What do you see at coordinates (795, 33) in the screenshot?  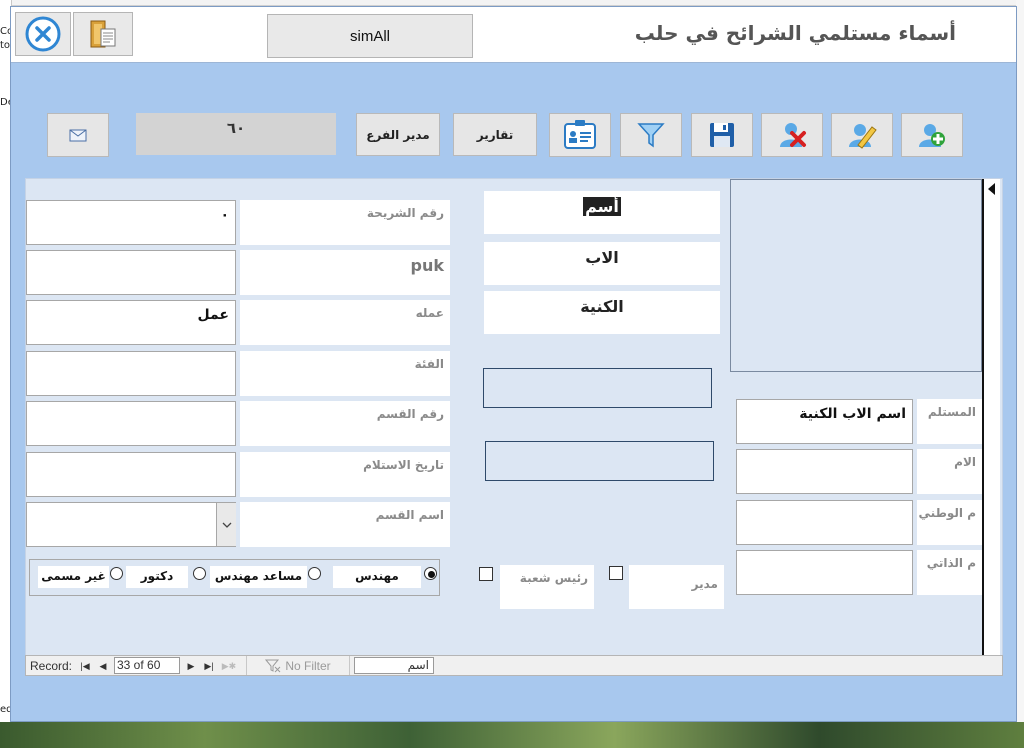 I see `form-title: أسماء مستلمي الشرائح في حلب` at bounding box center [795, 33].